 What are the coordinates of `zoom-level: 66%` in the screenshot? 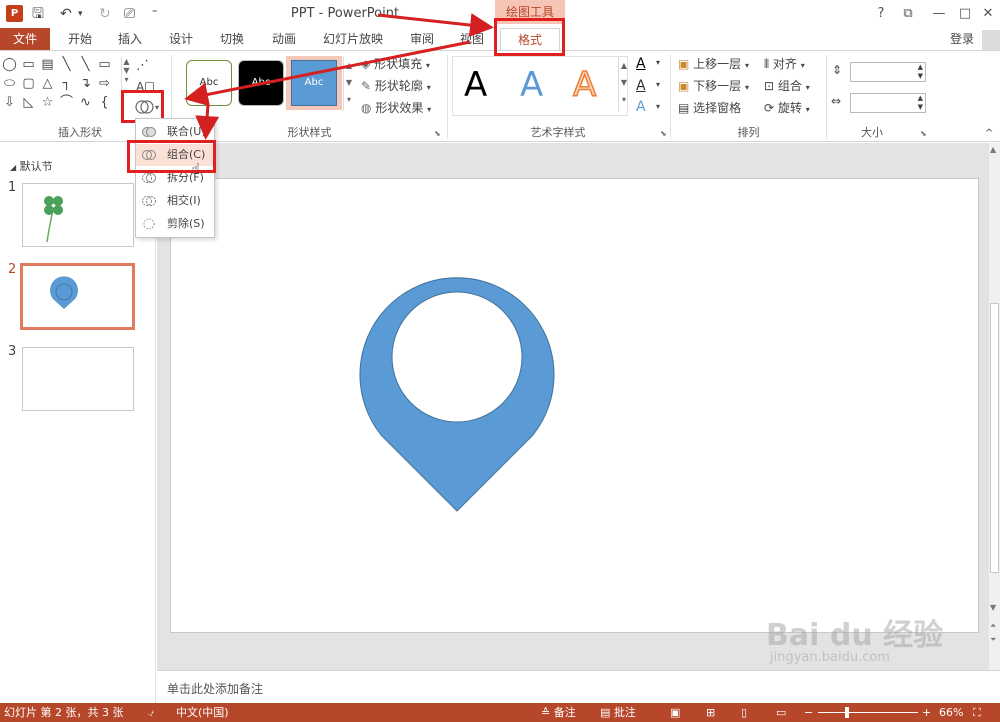 It's located at (951, 712).